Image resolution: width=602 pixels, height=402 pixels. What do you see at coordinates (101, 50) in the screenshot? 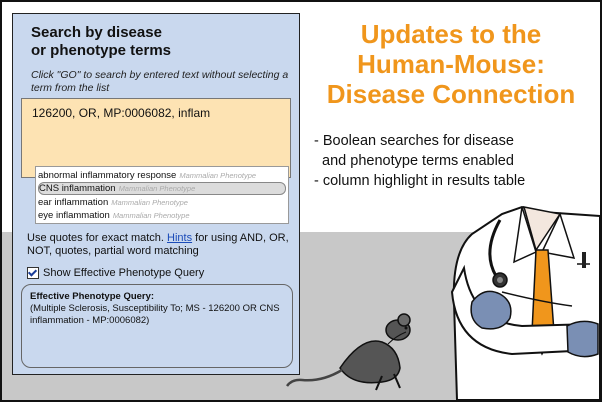
I see `title-line-2: or phenotype terms` at bounding box center [101, 50].